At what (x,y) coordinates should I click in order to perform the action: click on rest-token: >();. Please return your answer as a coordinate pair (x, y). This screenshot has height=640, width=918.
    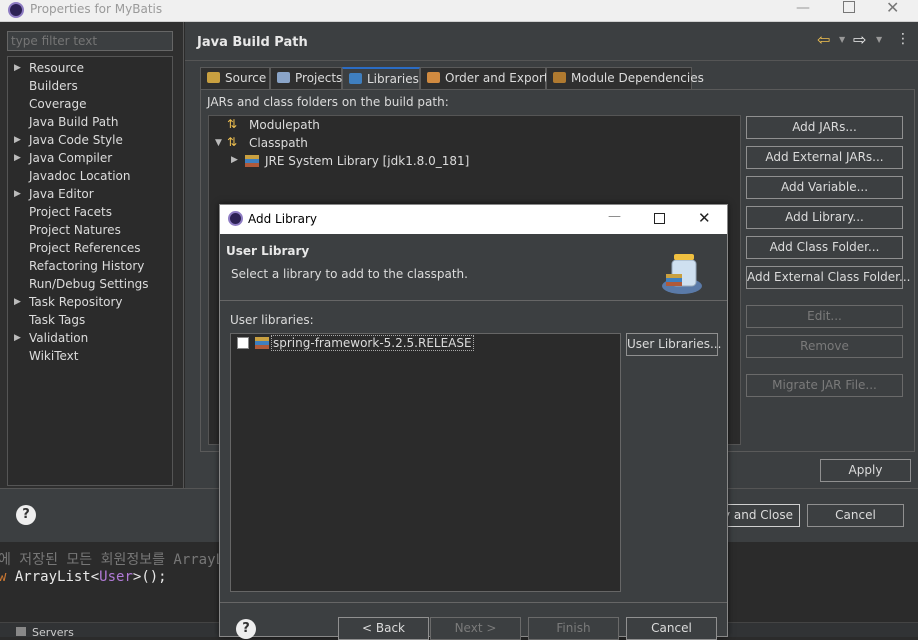
    Looking at the image, I should click on (149, 577).